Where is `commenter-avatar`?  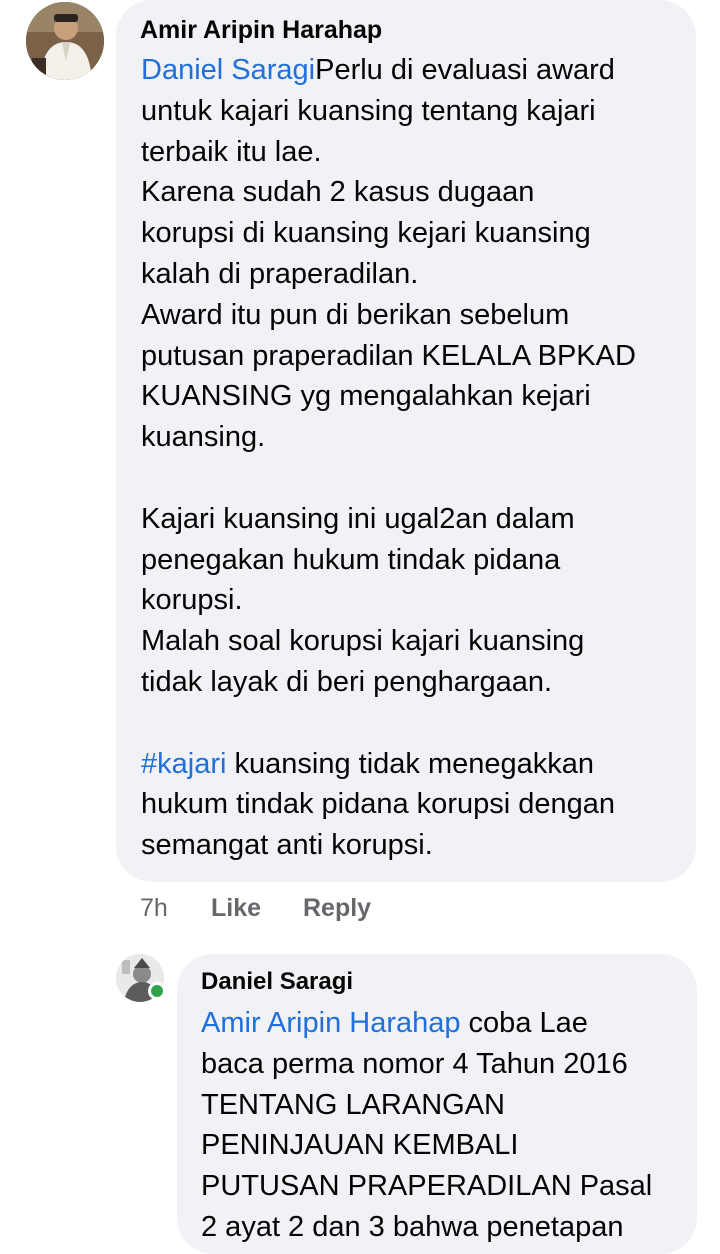 commenter-avatar is located at coordinates (65, 41).